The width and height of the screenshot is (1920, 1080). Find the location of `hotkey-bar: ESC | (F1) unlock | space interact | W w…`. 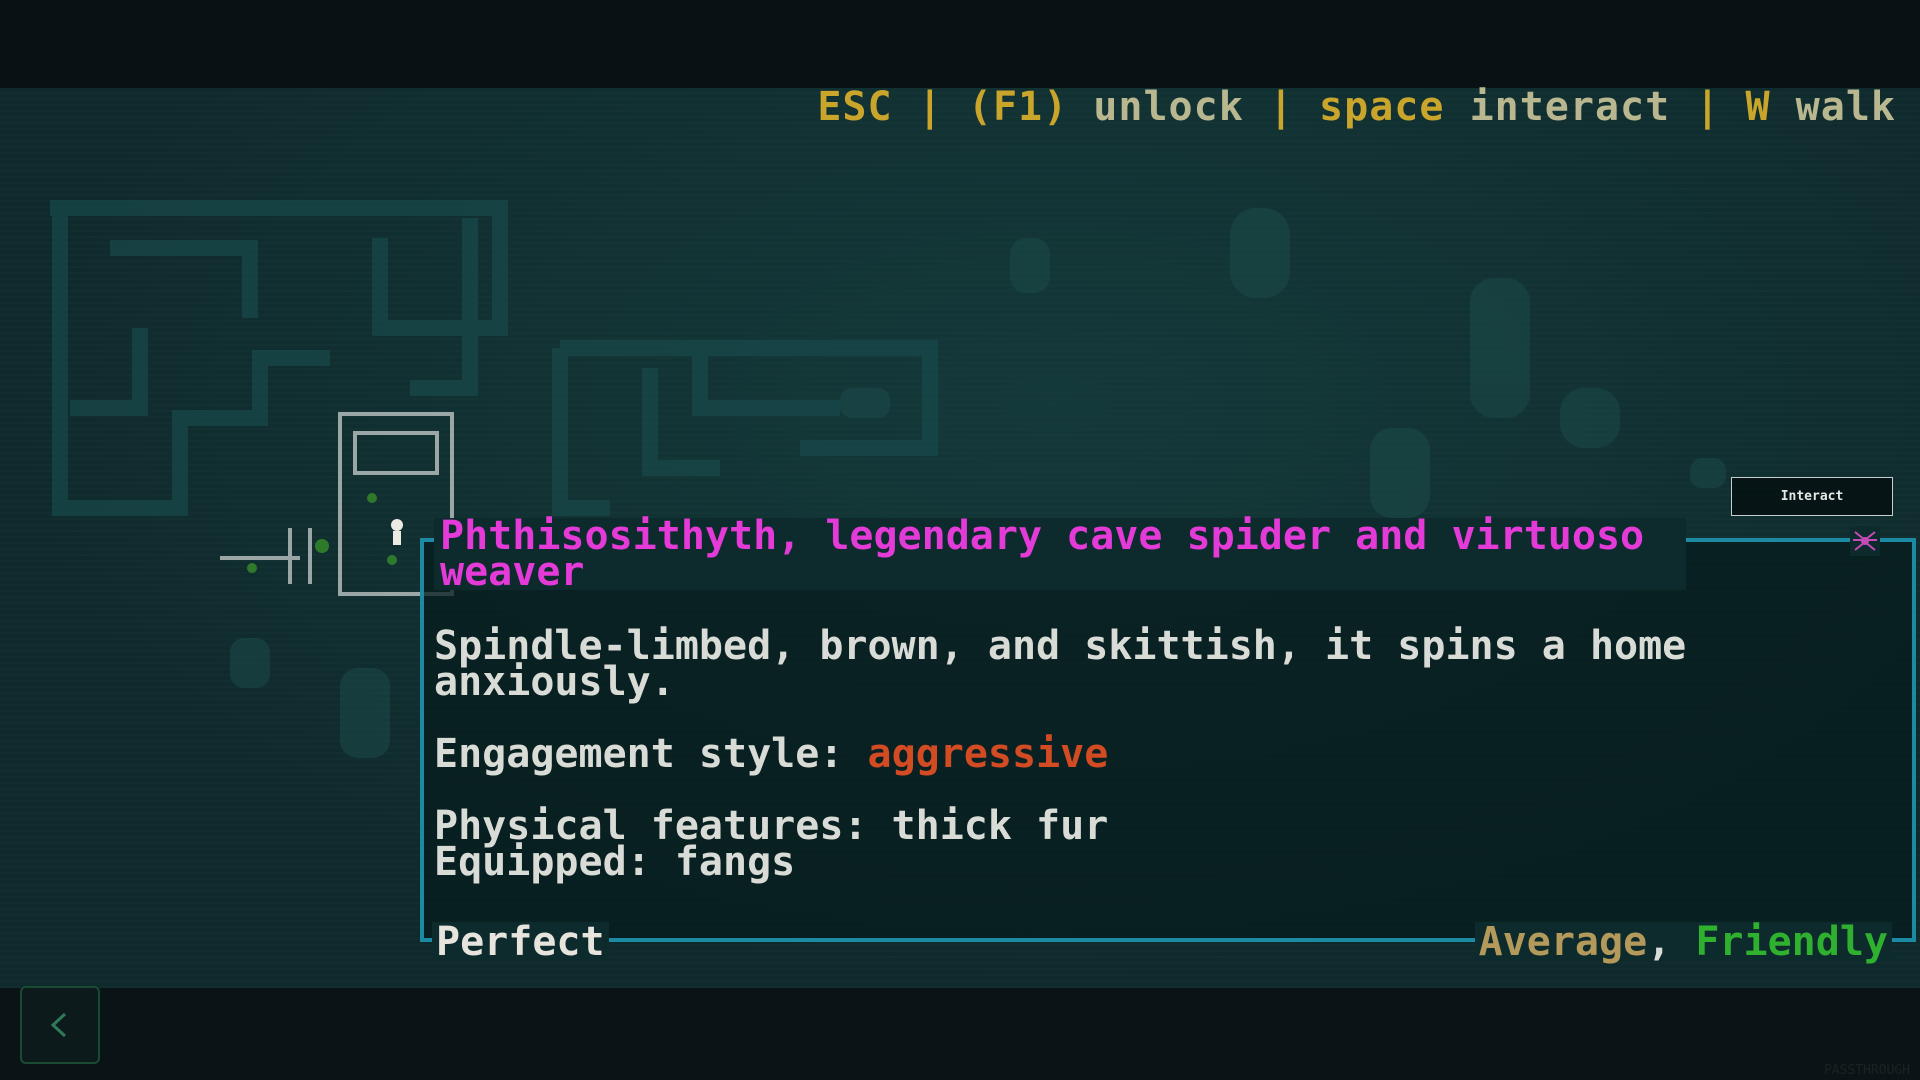

hotkey-bar: ESC | (F1) unlock | space interact | W w… is located at coordinates (1356, 107).